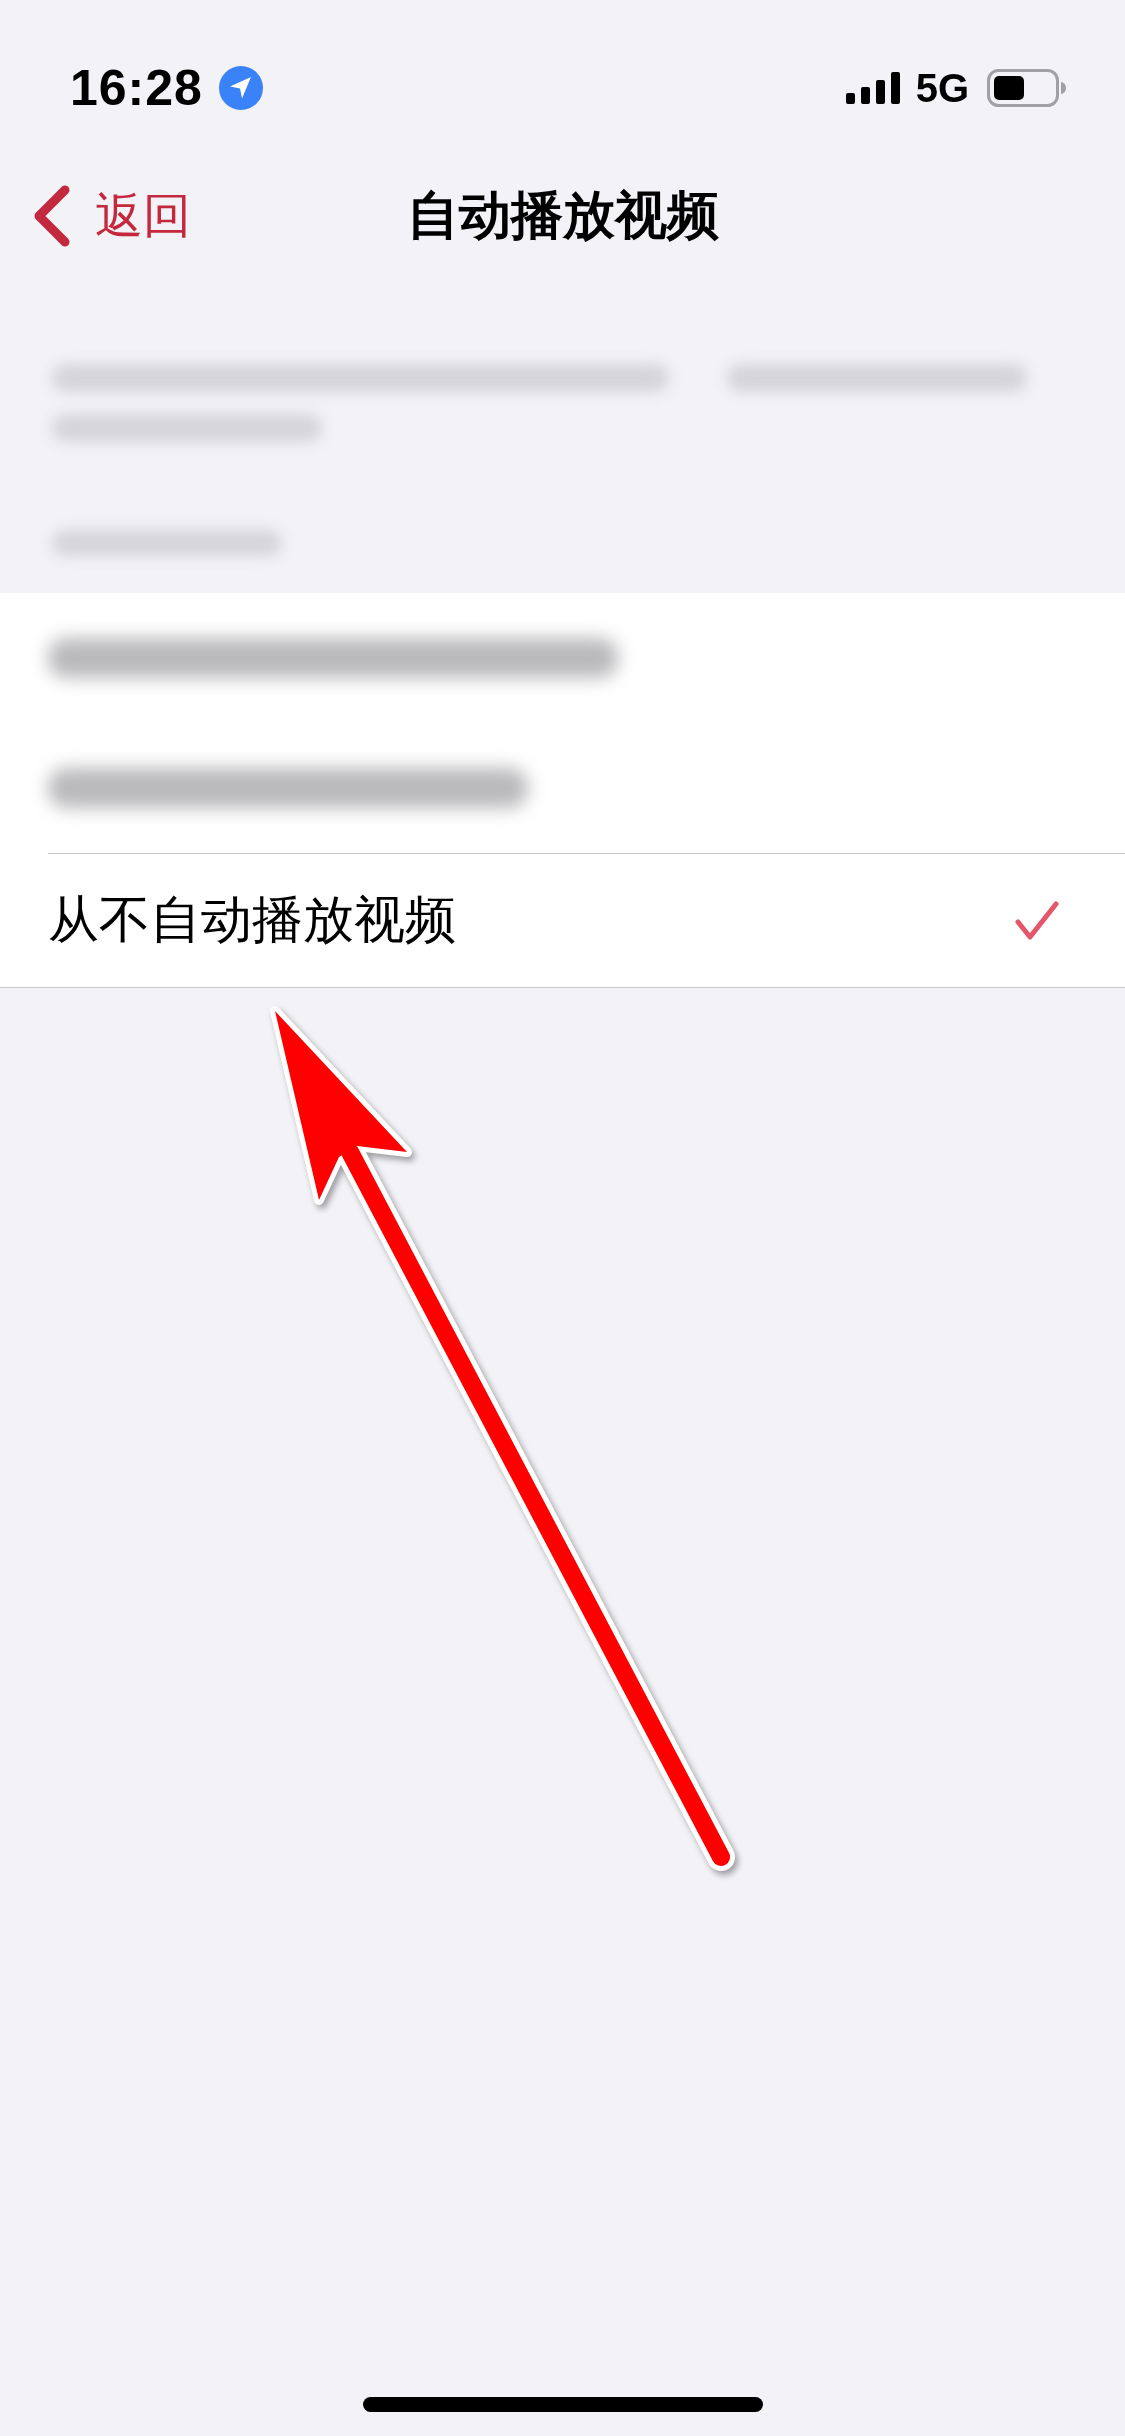 The image size is (1125, 2436). I want to click on option-row: 从不自动播放视频, so click(586, 920).